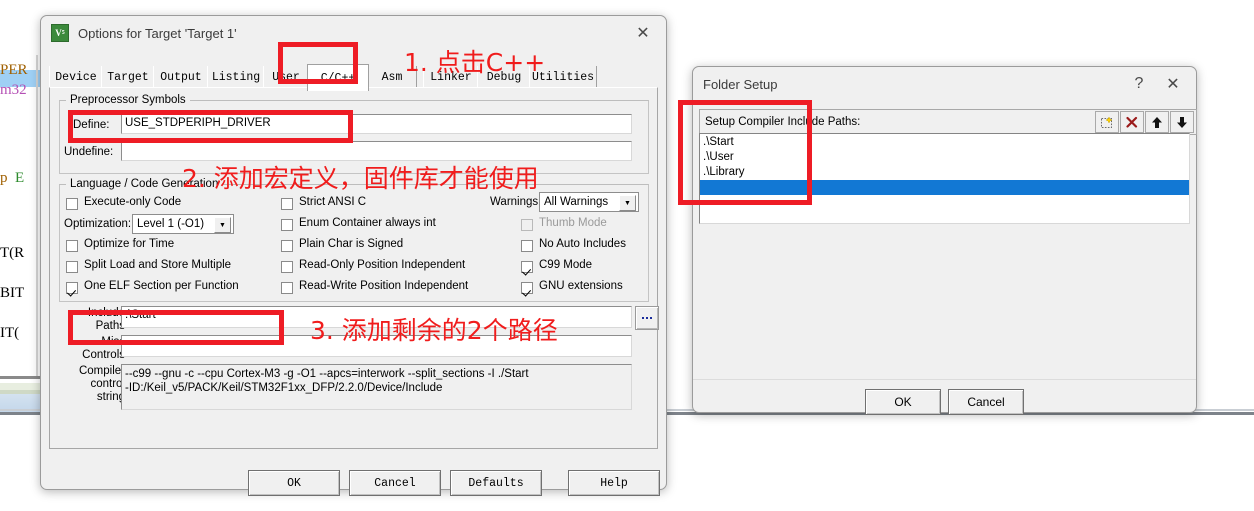 Image resolution: width=1254 pixels, height=511 pixels. I want to click on list-item: .\Library, so click(944, 172).